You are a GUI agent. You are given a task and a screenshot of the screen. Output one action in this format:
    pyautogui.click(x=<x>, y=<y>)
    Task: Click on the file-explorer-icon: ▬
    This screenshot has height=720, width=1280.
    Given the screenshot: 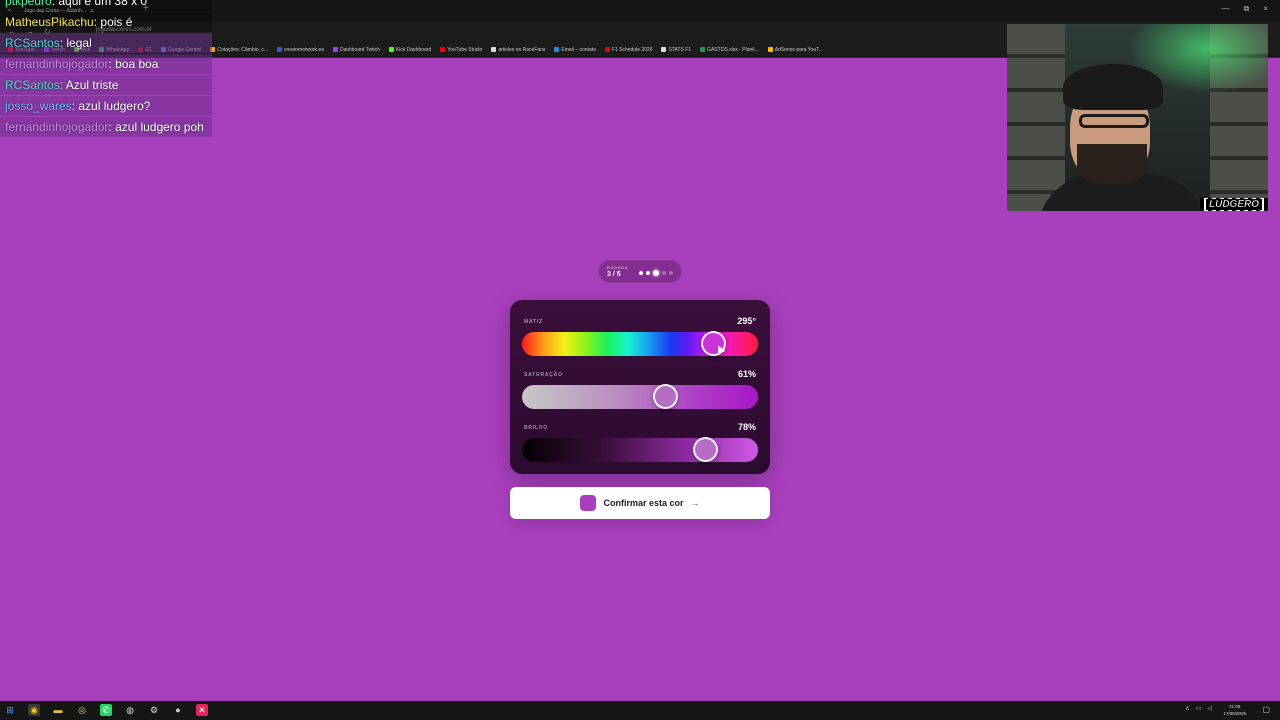 What is the action you would take?
    pyautogui.click(x=58, y=710)
    